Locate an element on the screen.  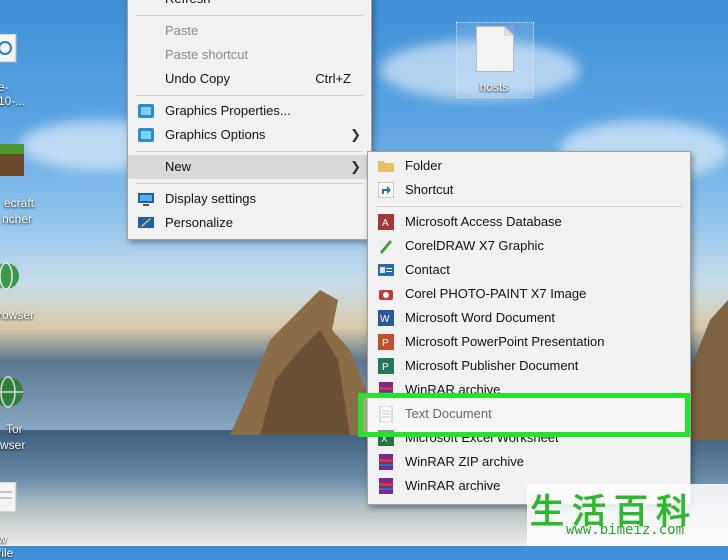
desktop-icon-label: ecraft is located at coordinates (19, 203).